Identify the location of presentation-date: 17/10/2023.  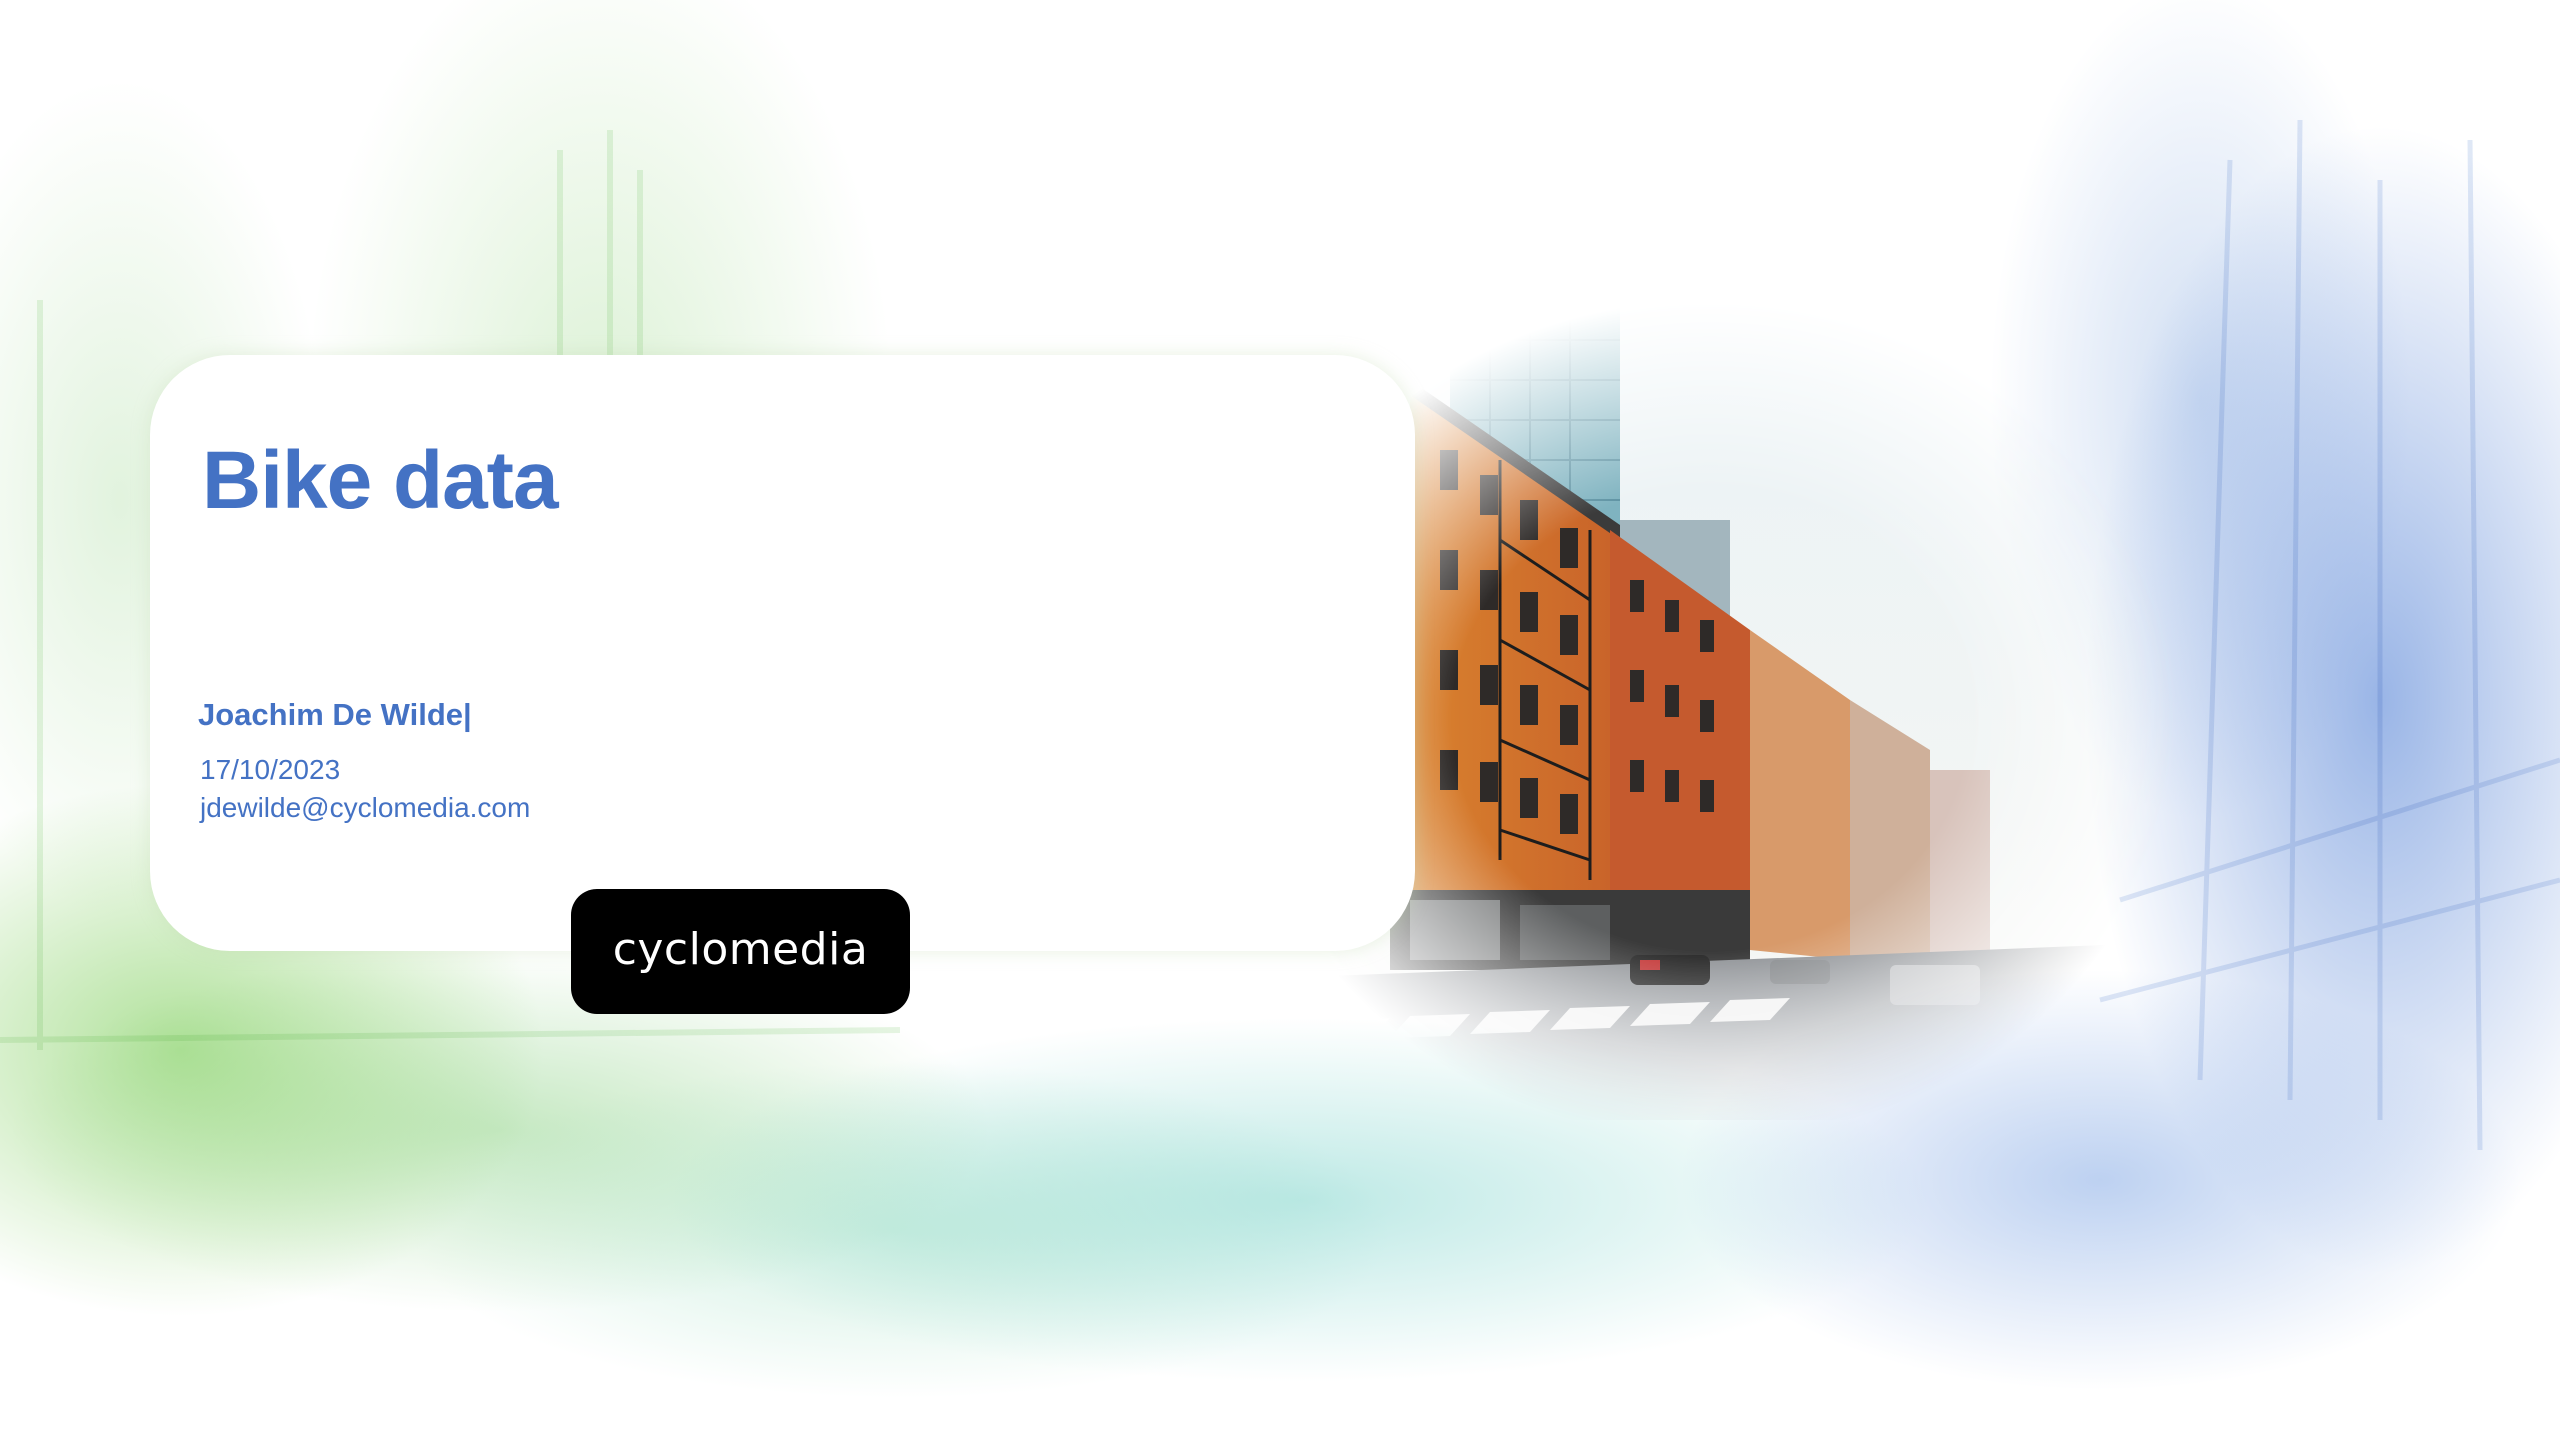
(270, 769).